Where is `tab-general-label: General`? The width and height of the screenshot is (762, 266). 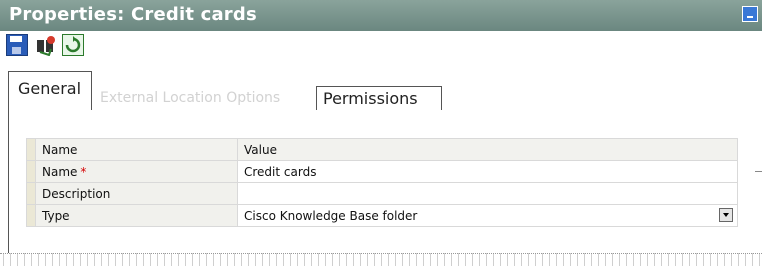
tab-general-label: General is located at coordinates (50, 88).